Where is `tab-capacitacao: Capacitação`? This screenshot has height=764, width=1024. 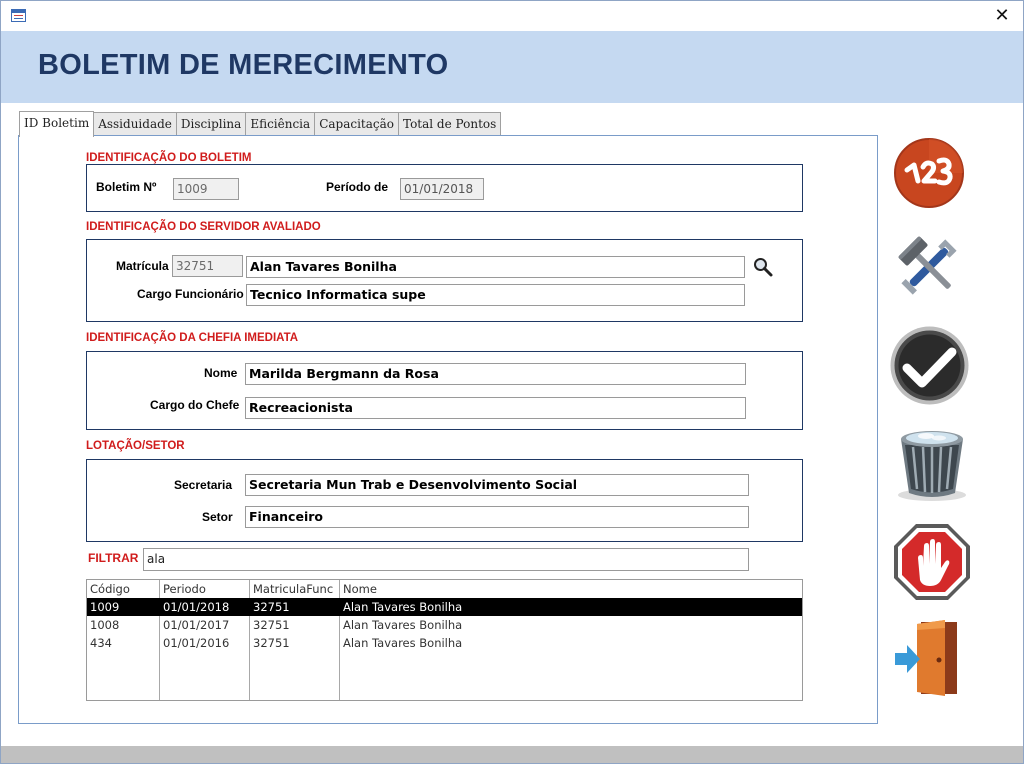 tab-capacitacao: Capacitação is located at coordinates (356, 124).